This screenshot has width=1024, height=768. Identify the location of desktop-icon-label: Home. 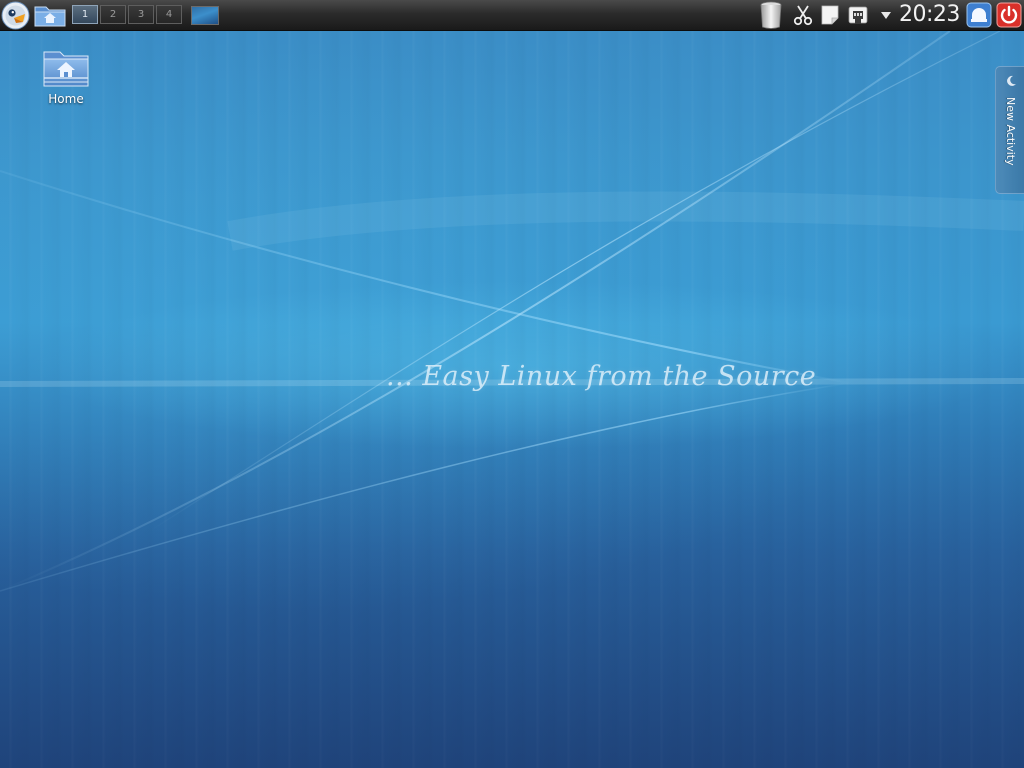
(66, 99).